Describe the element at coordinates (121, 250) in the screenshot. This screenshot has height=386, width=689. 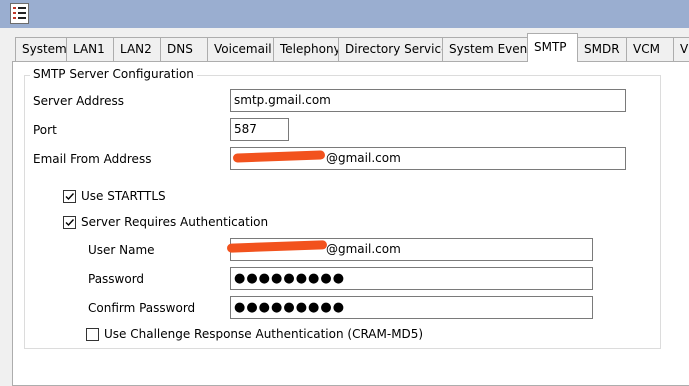
I see `user-name-label: User Name` at that location.